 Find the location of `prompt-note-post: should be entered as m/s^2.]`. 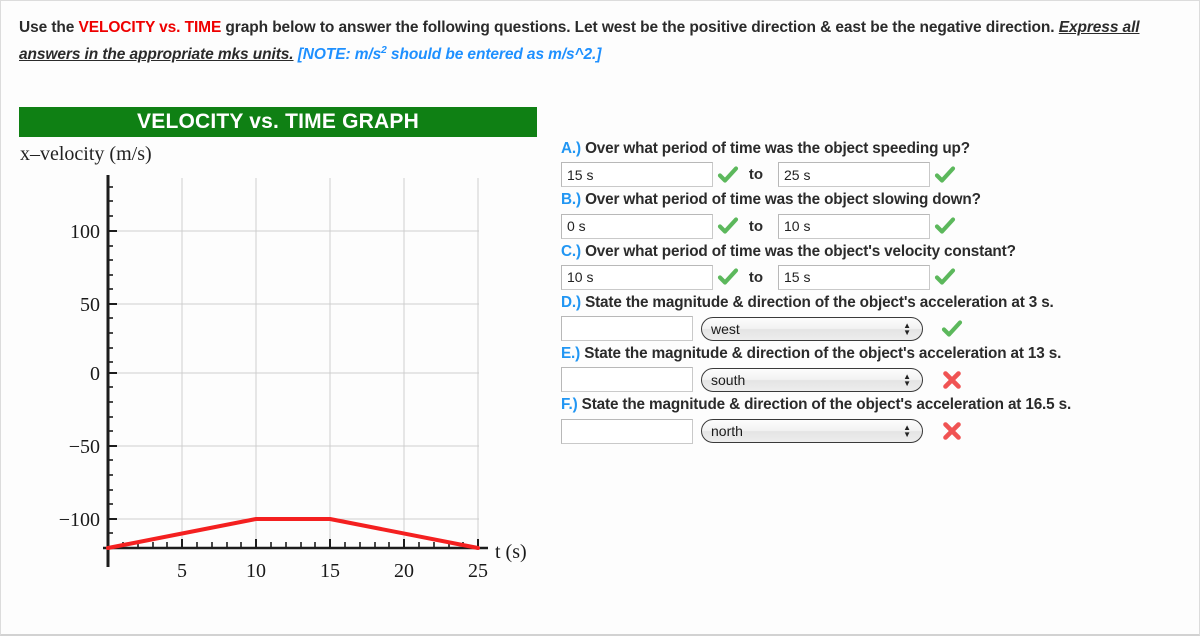

prompt-note-post: should be entered as m/s^2.] is located at coordinates (494, 54).